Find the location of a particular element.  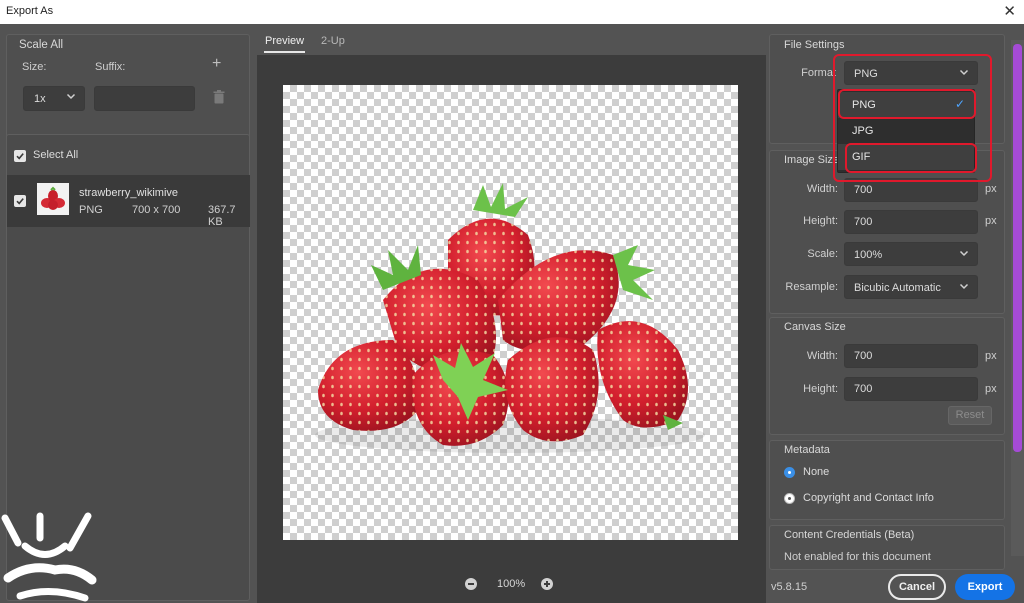

suffix-label: Suffix: is located at coordinates (110, 67).